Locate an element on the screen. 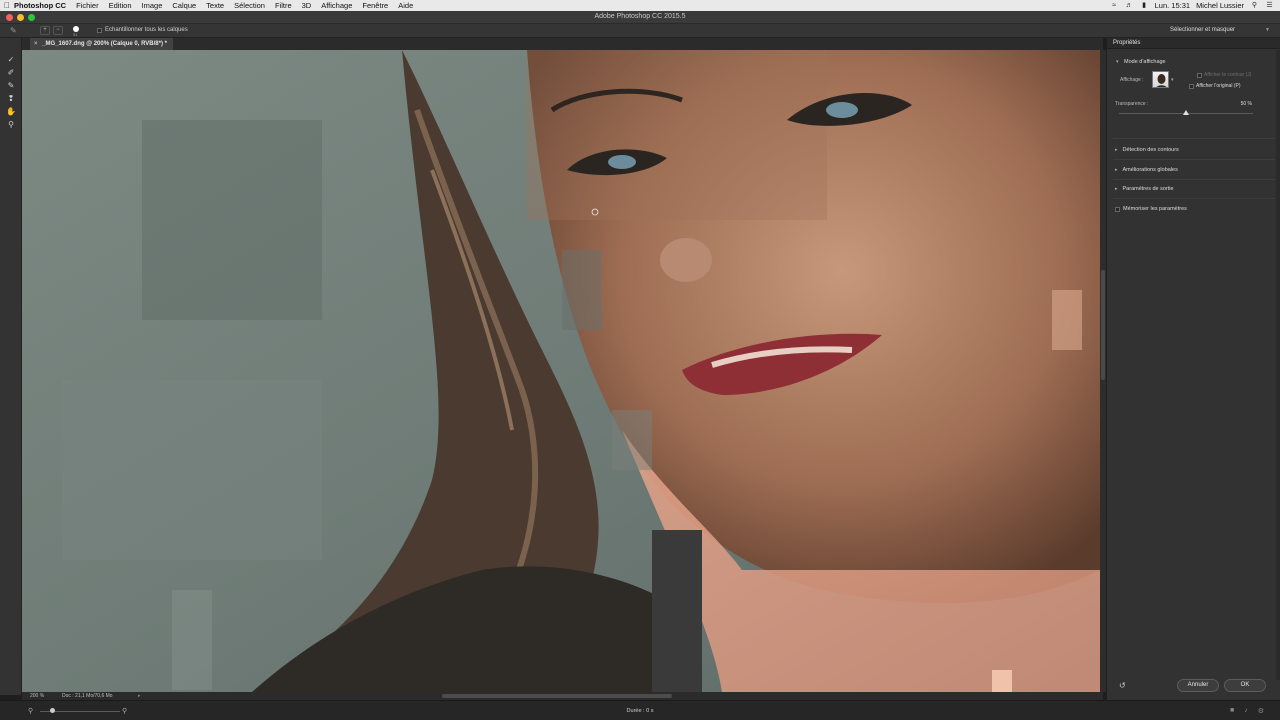  show-edge-option: Afficher le contour (J) is located at coordinates (1224, 75).